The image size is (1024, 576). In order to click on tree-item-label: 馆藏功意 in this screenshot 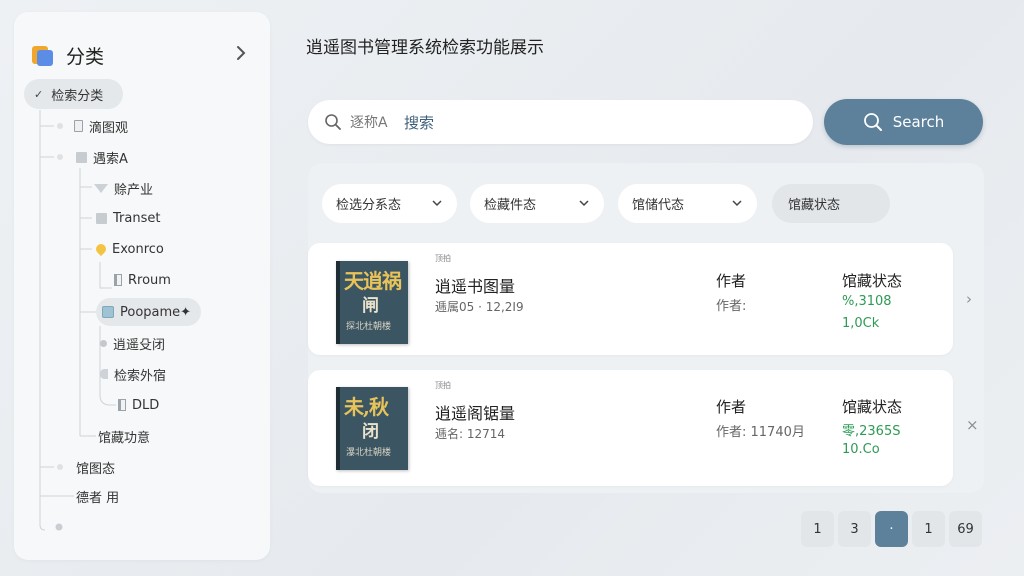, I will do `click(124, 438)`.